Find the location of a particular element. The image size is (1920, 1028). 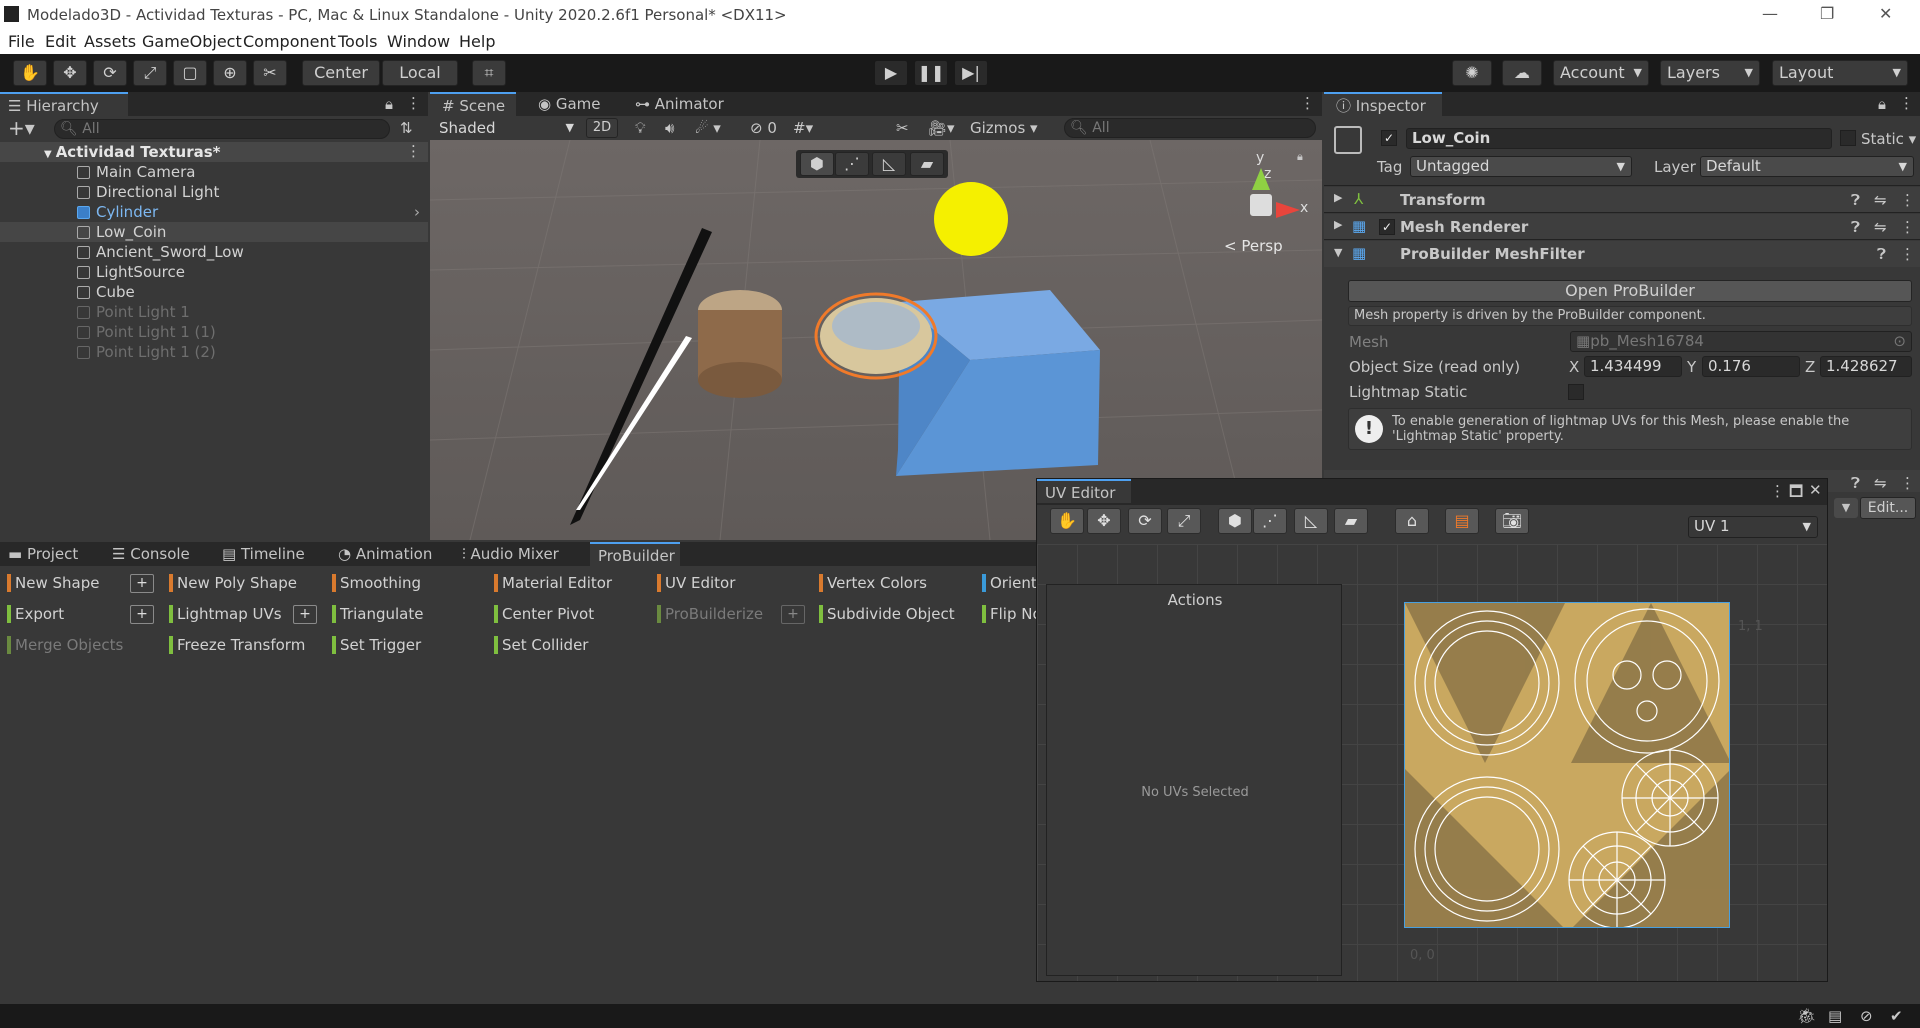

restore-button: ❐ is located at coordinates (1827, 13).